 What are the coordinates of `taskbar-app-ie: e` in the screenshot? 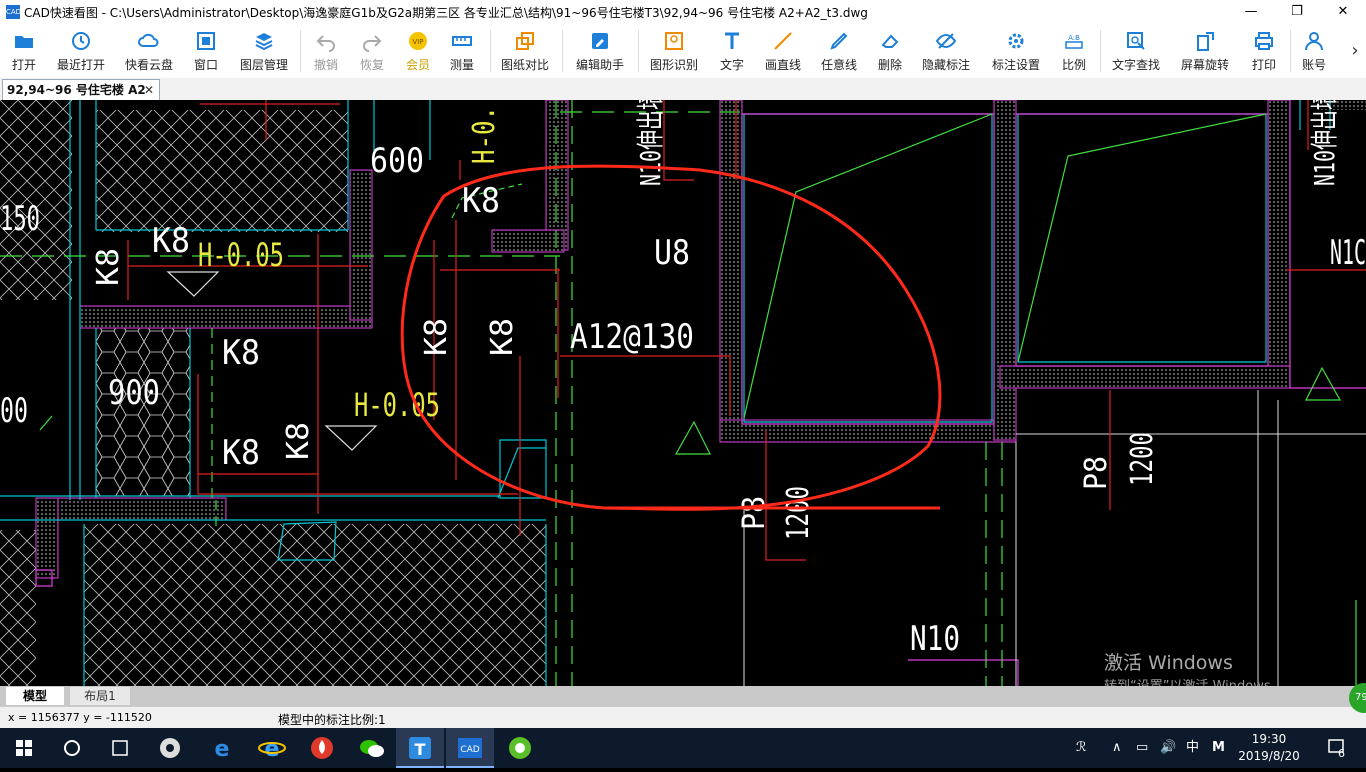 It's located at (272, 748).